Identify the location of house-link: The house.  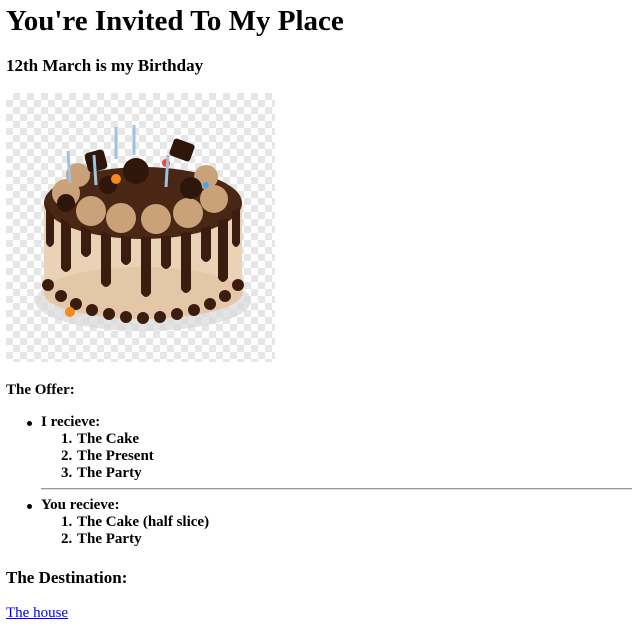
(37, 613).